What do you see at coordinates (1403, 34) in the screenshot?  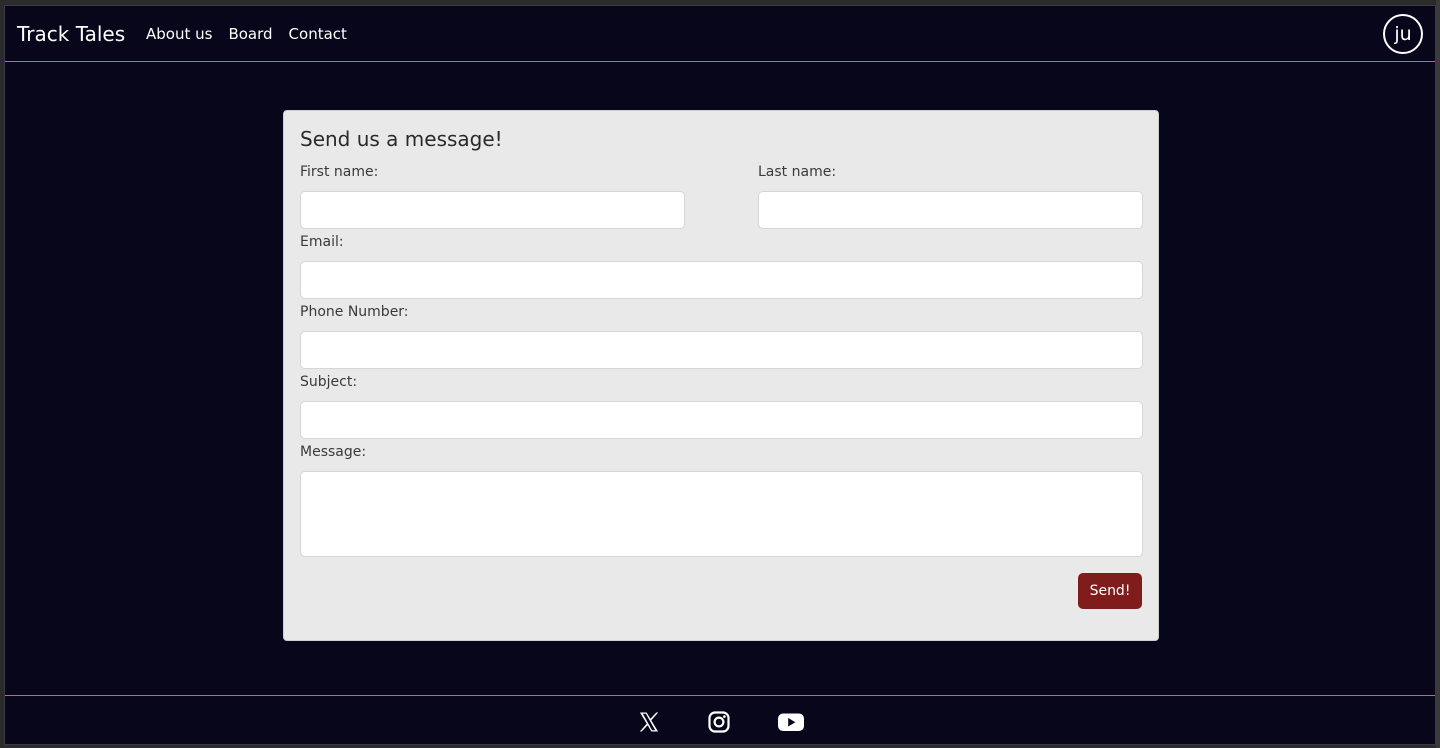 I see `user-avatar: ju` at bounding box center [1403, 34].